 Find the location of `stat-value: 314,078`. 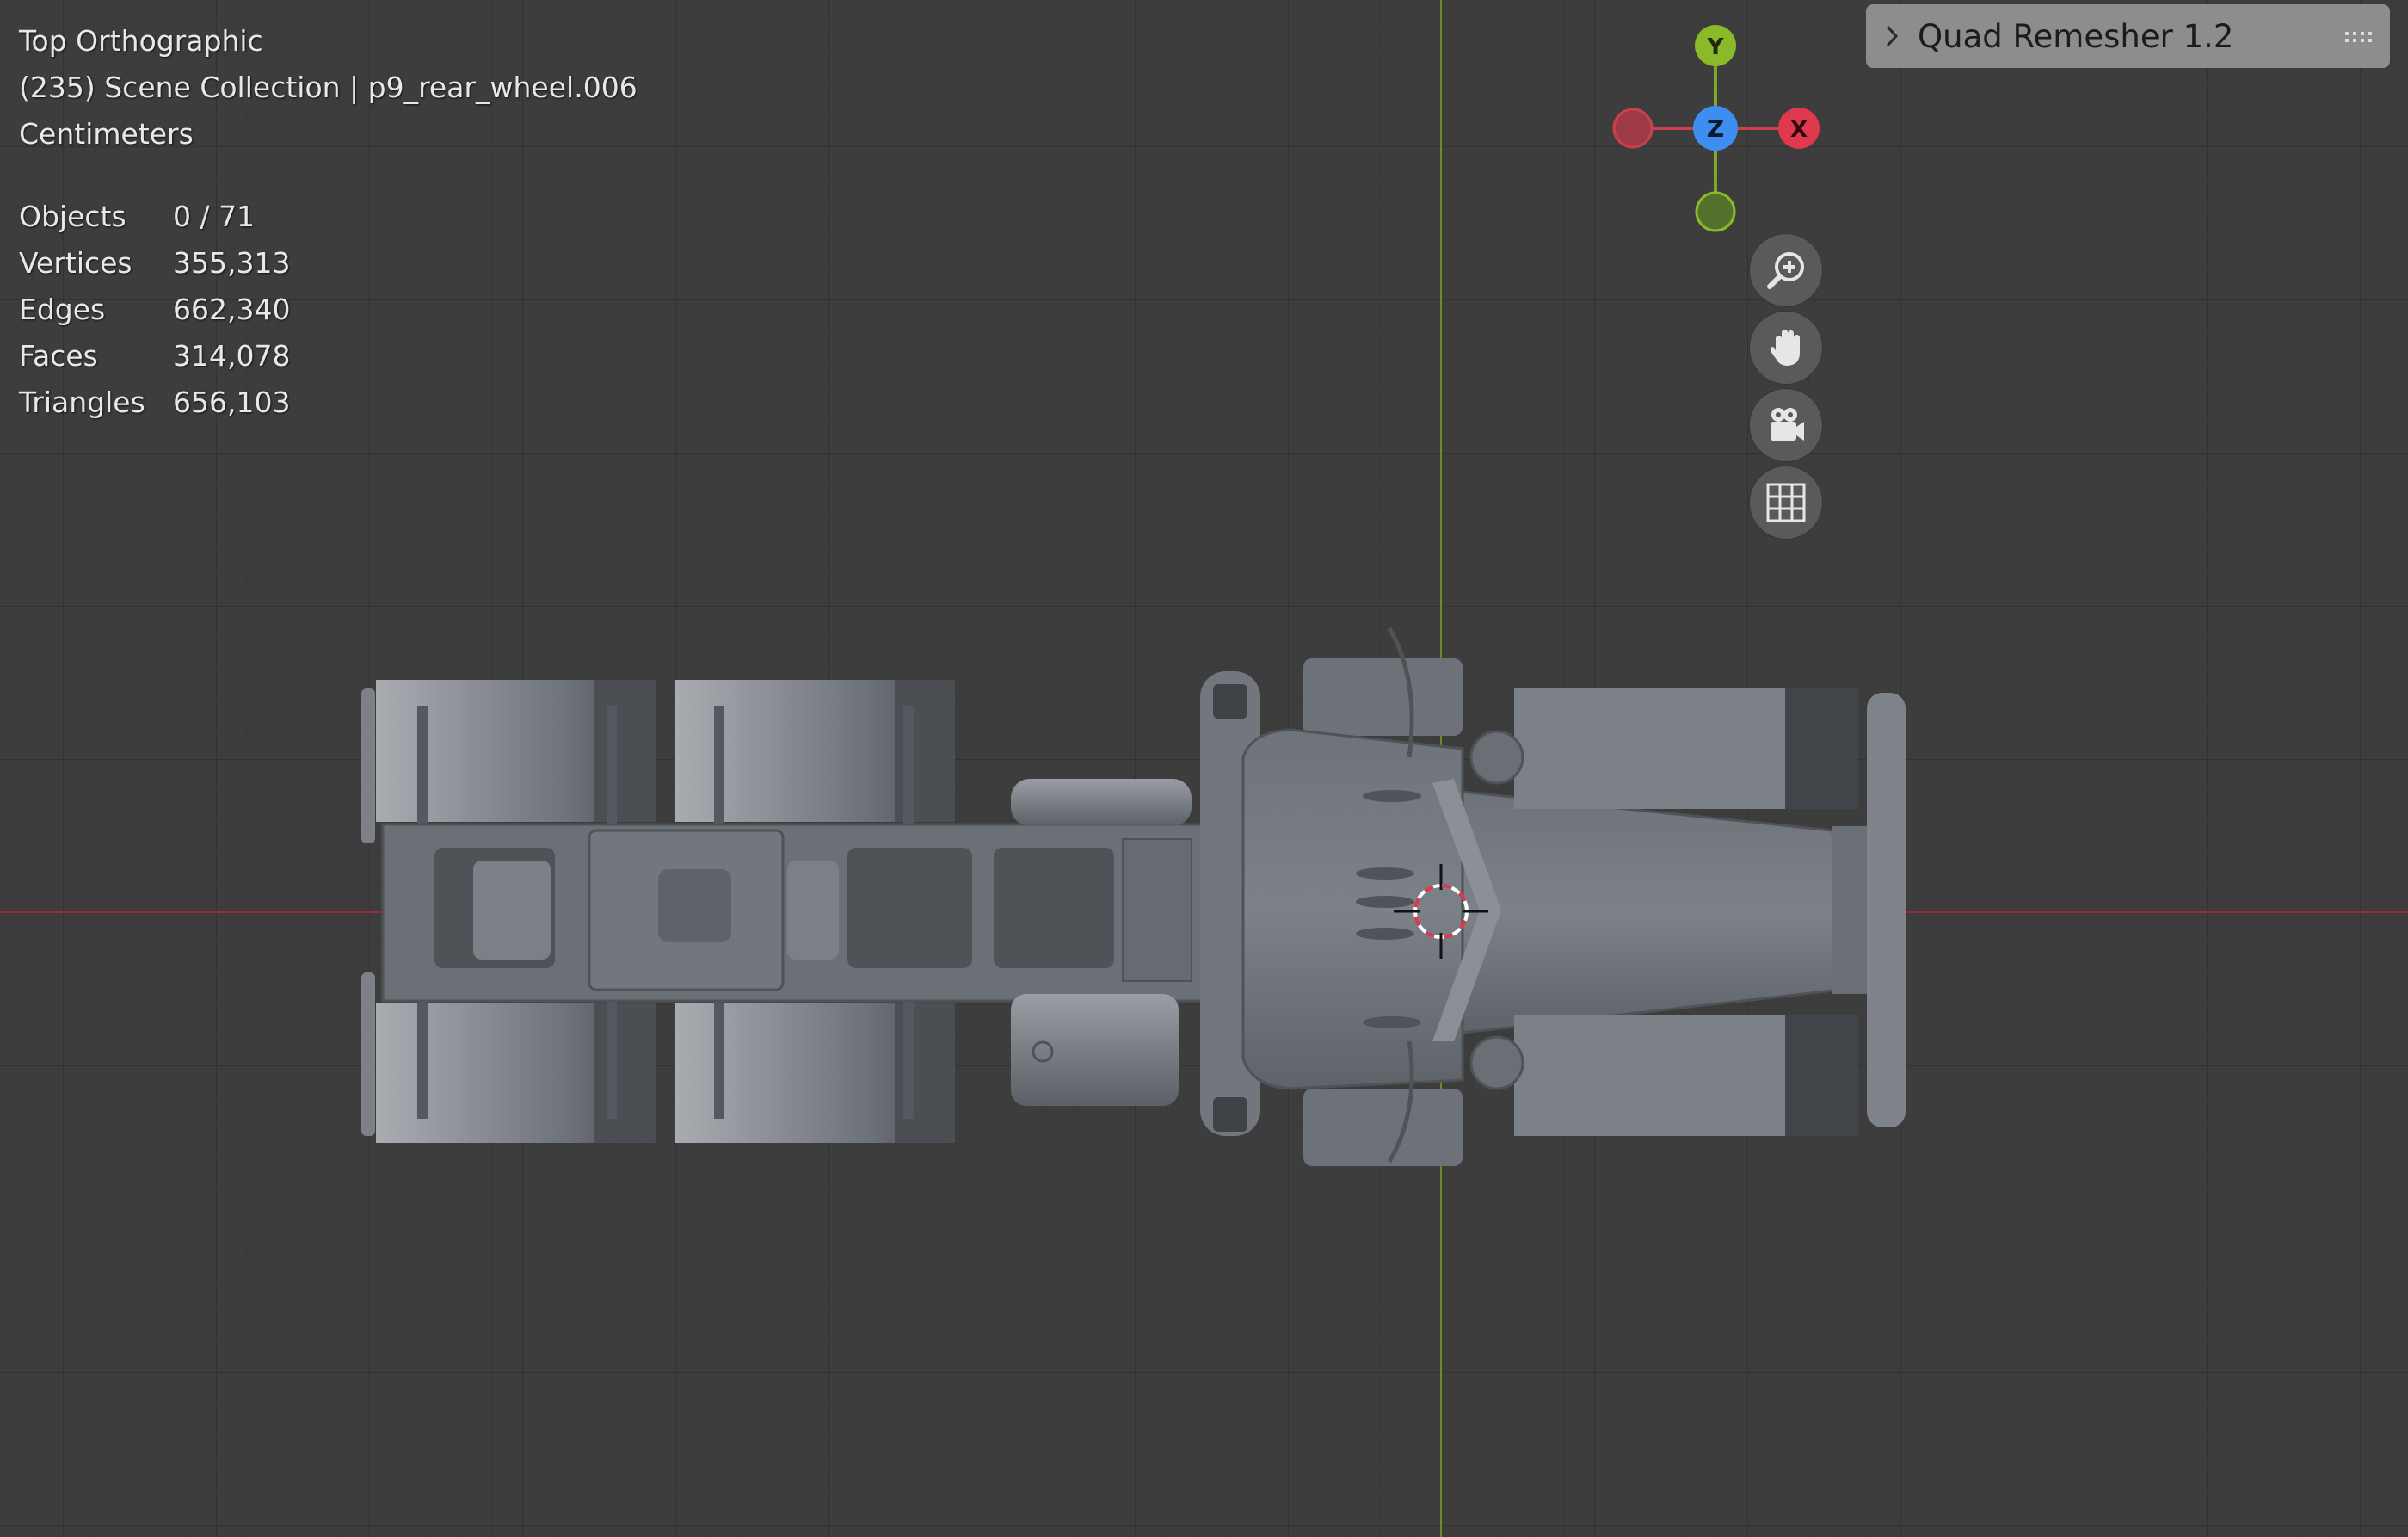

stat-value: 314,078 is located at coordinates (232, 355).